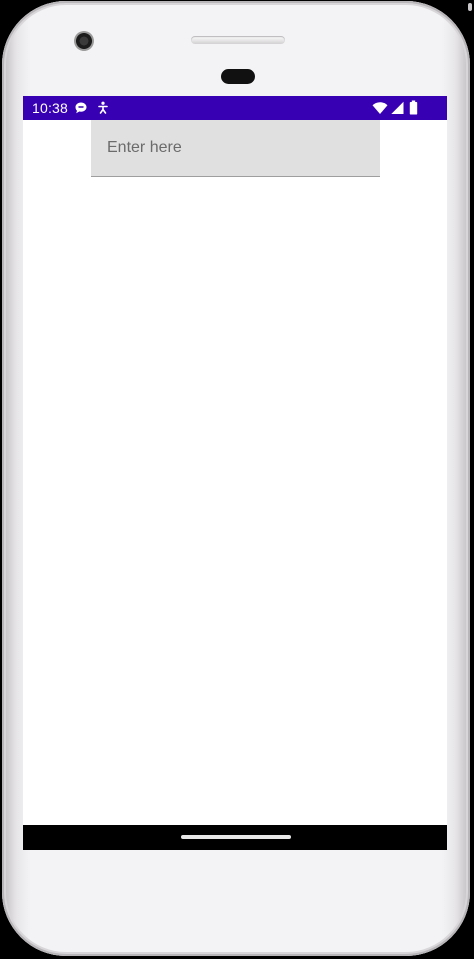  Describe the element at coordinates (84, 41) in the screenshot. I see `front-camera` at that location.